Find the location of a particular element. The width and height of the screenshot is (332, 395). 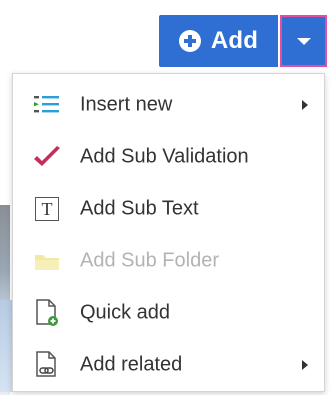

menu-item-add-sub-folder: Add Sub Folder is located at coordinates (168, 261).